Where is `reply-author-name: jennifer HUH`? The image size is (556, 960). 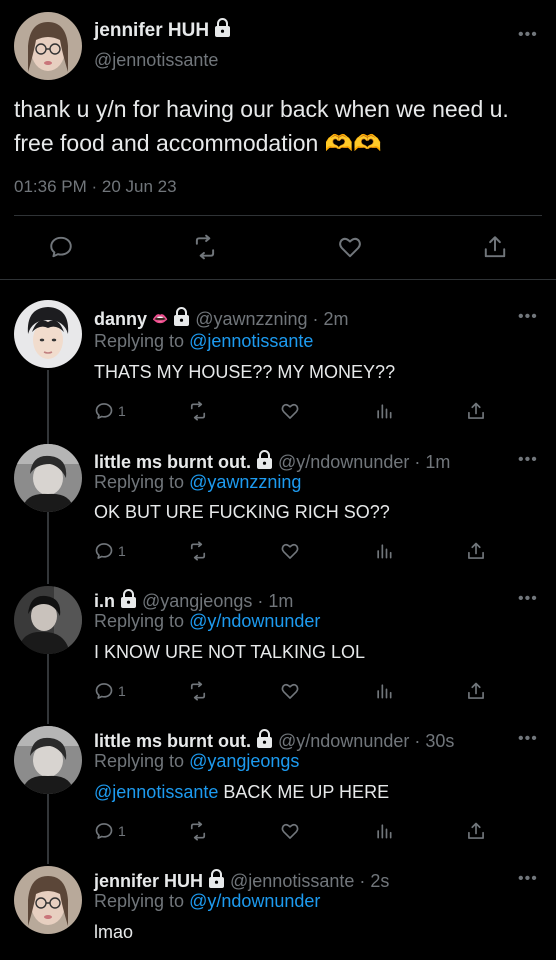
reply-author-name: jennifer HUH is located at coordinates (148, 881).